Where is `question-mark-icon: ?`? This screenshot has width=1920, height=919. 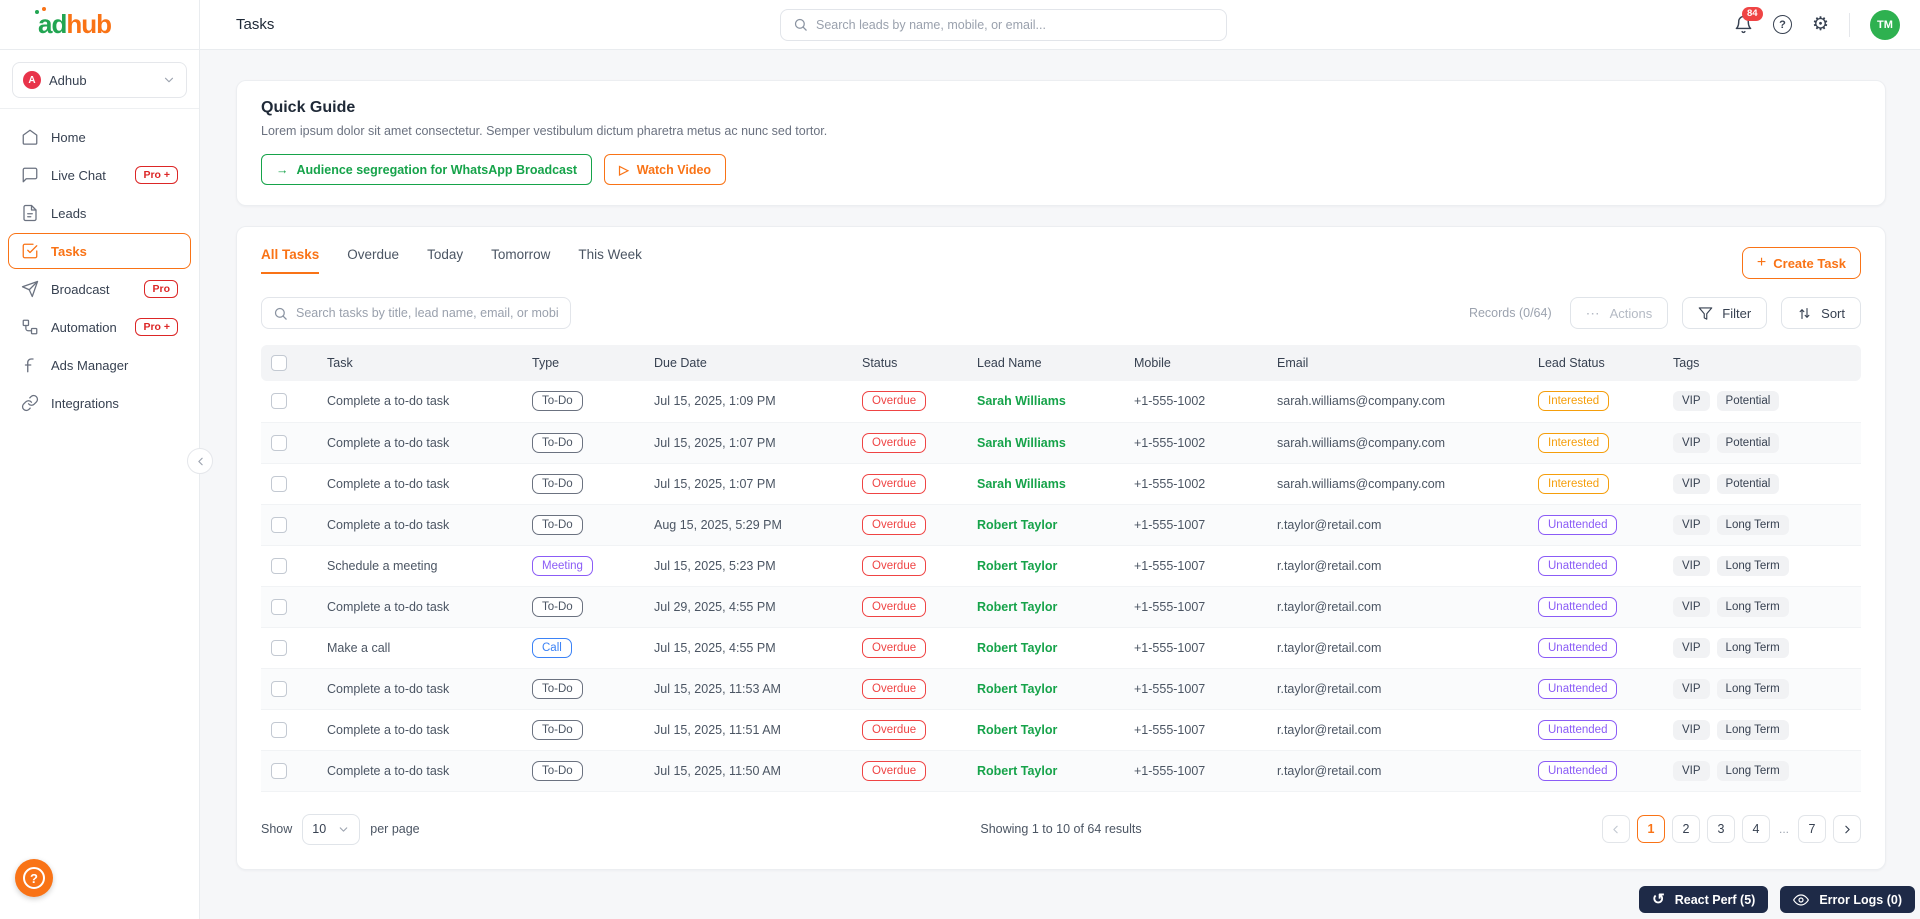
question-mark-icon: ? is located at coordinates (1782, 24).